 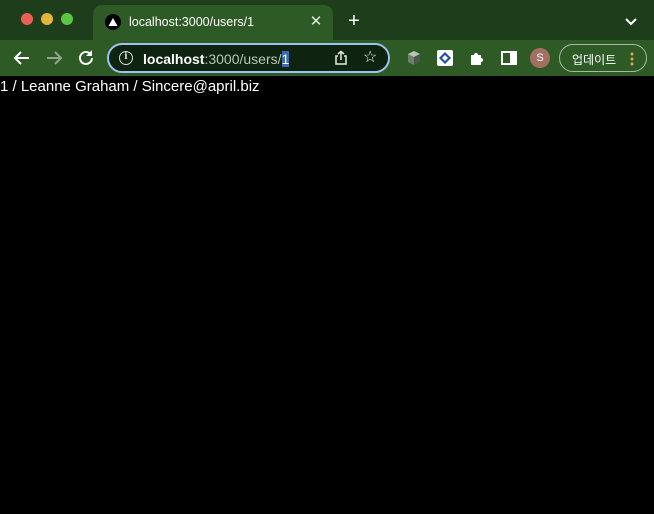 I want to click on site-info-icon: i, so click(x=126, y=58).